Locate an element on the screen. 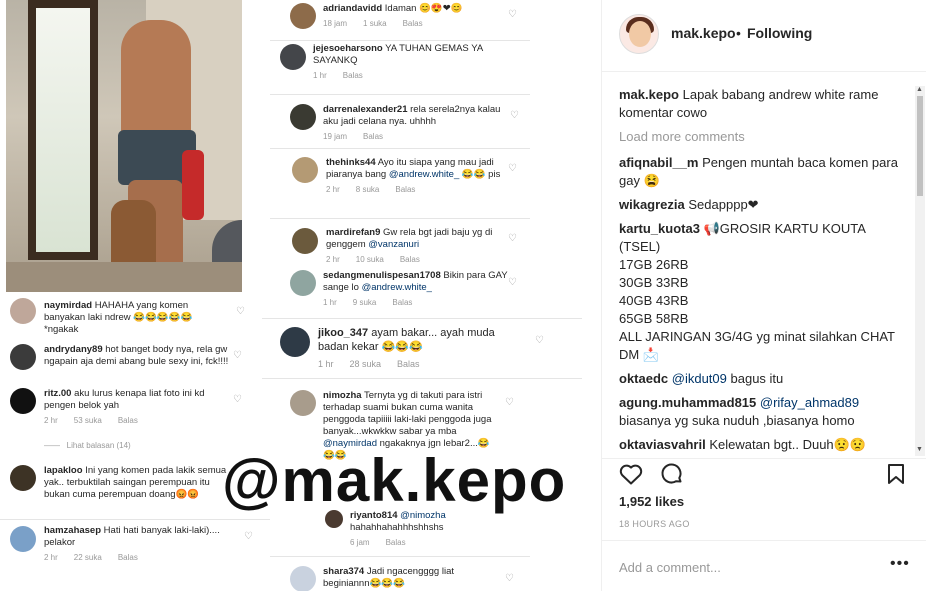 This screenshot has height=591, width=926. post-timestamp: 18 HOURS AGO is located at coordinates (654, 524).